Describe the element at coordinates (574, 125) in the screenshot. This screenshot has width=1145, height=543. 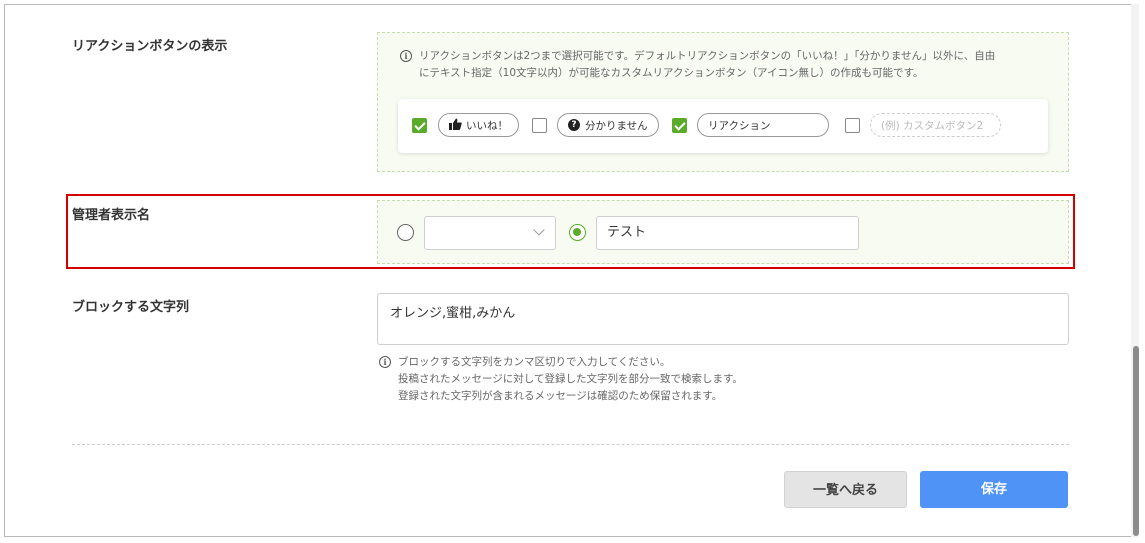
I see `question-circle-icon: ?` at that location.